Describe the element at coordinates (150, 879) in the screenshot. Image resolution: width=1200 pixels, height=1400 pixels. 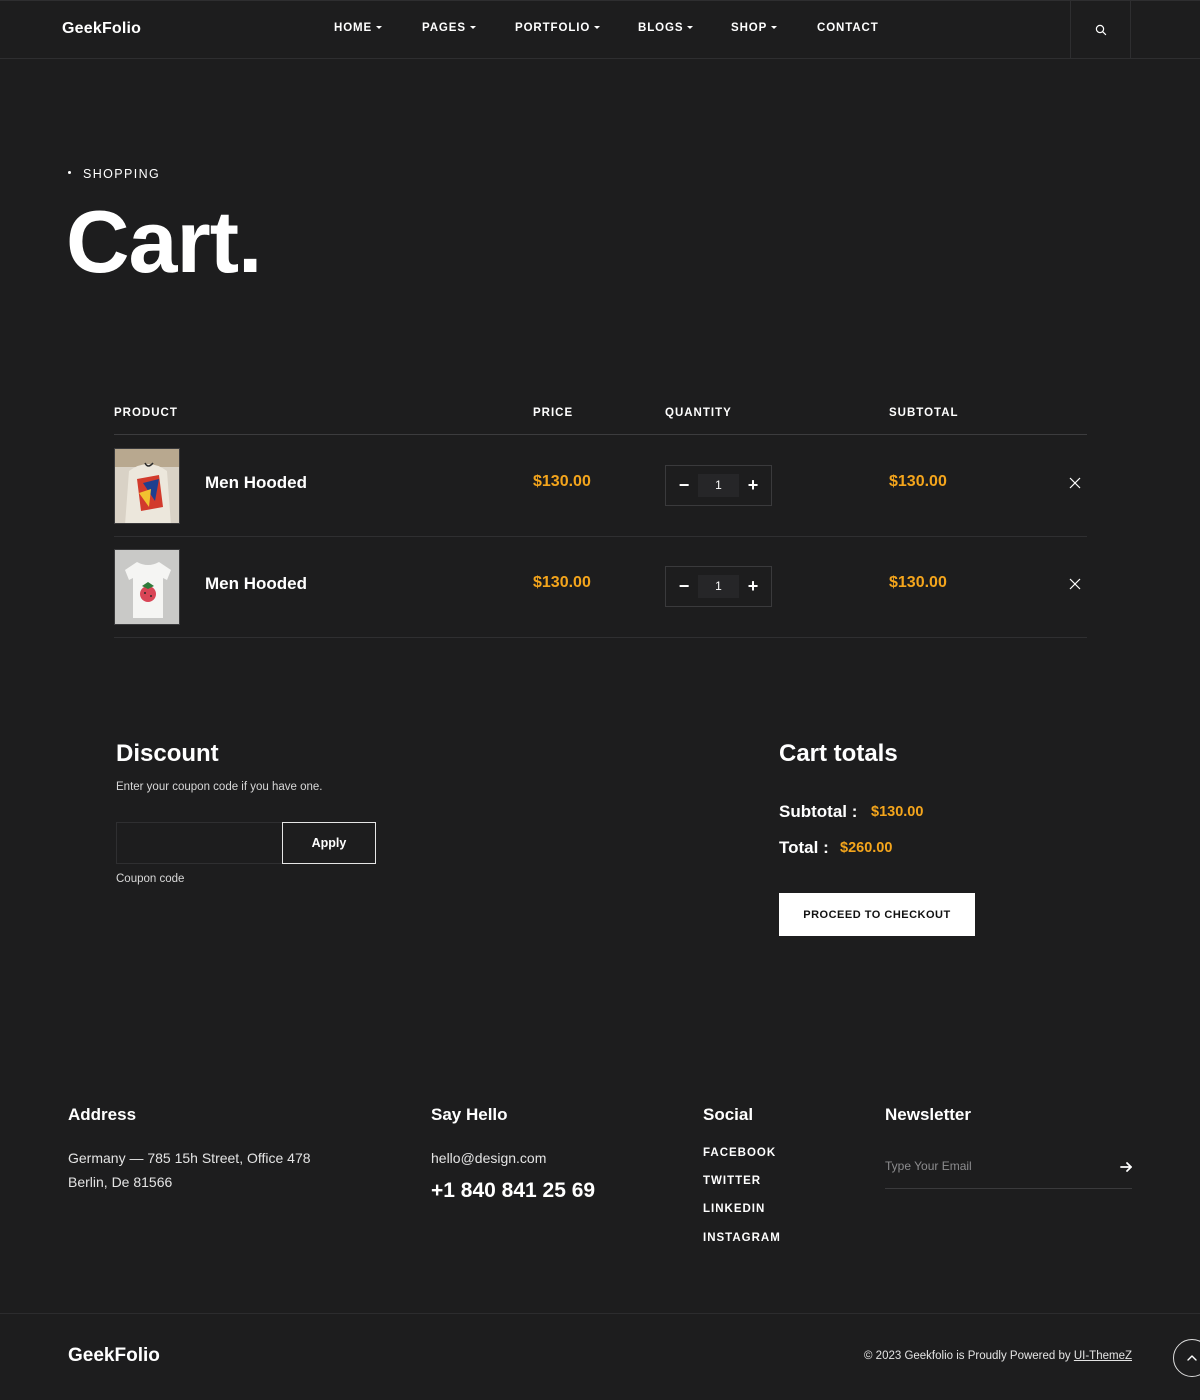
I see `coupon-code-label: Coupon code` at that location.